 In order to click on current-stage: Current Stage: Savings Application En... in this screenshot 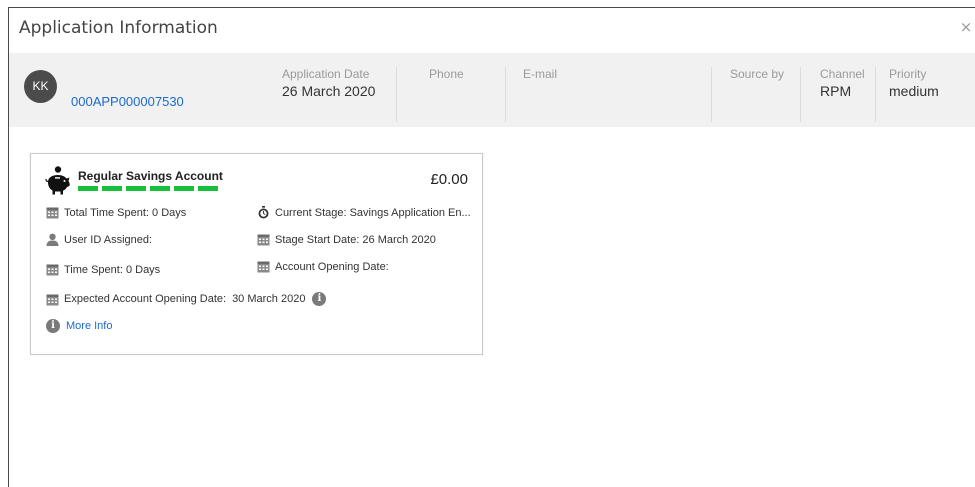, I will do `click(373, 212)`.